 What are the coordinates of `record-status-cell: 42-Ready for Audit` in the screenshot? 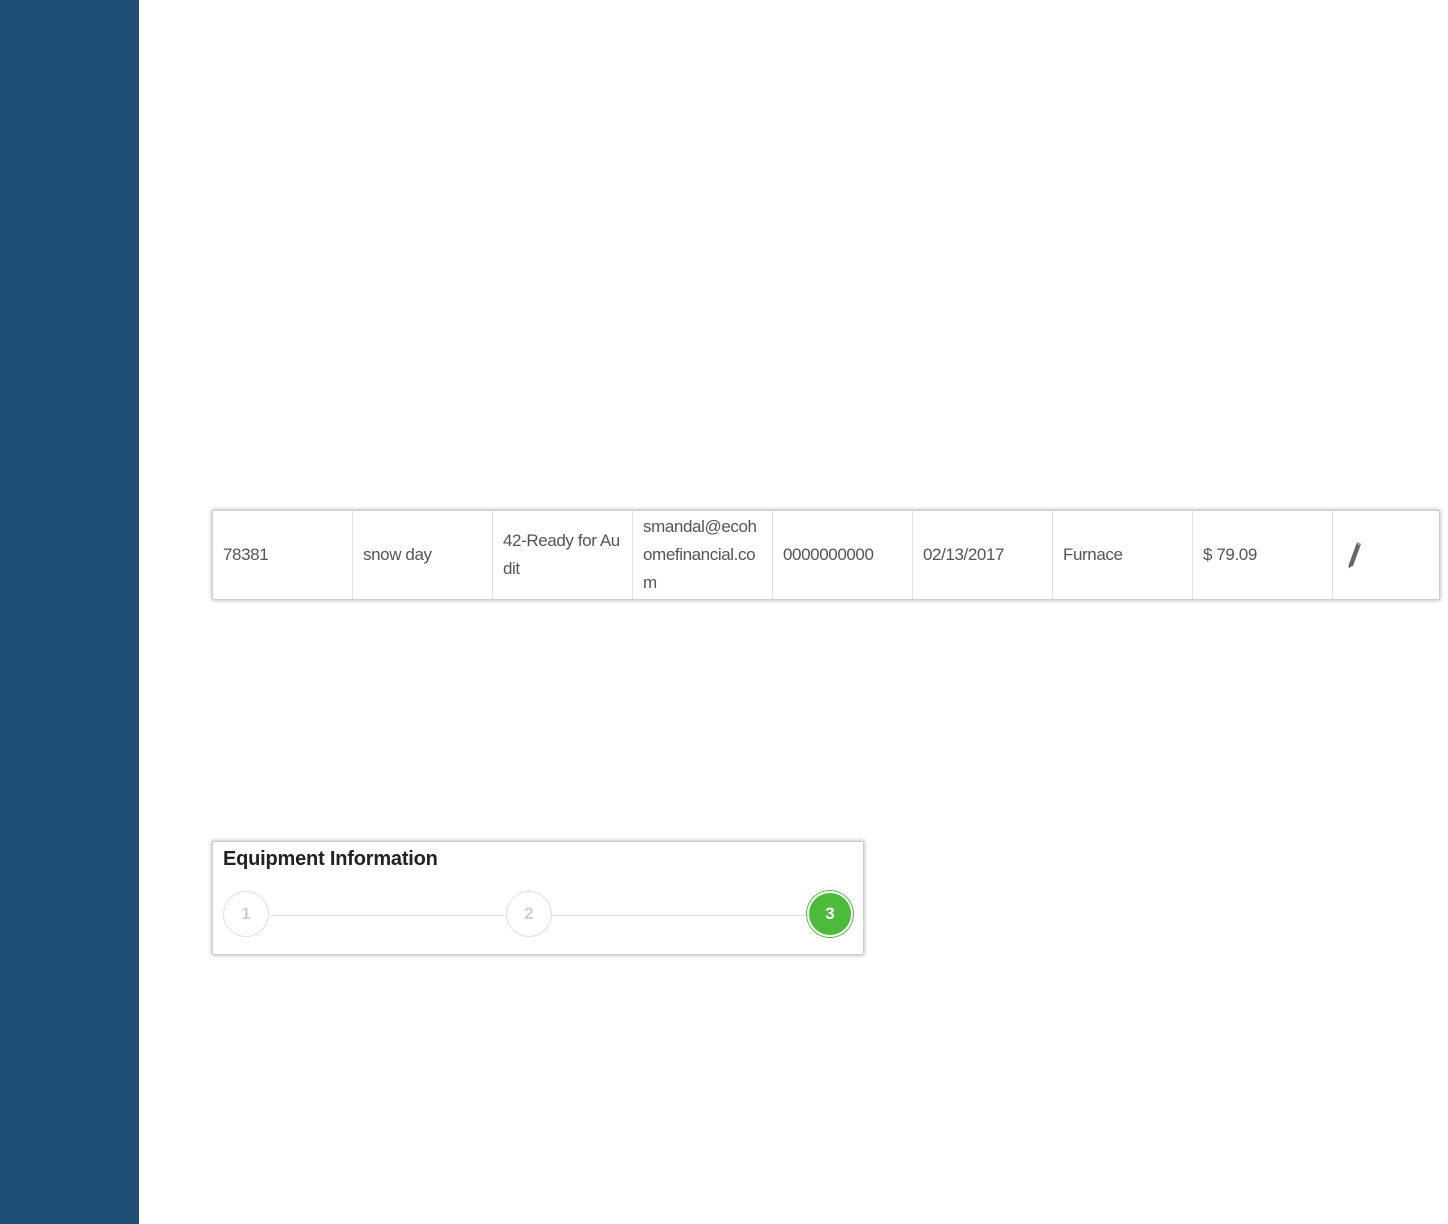 It's located at (563, 555).